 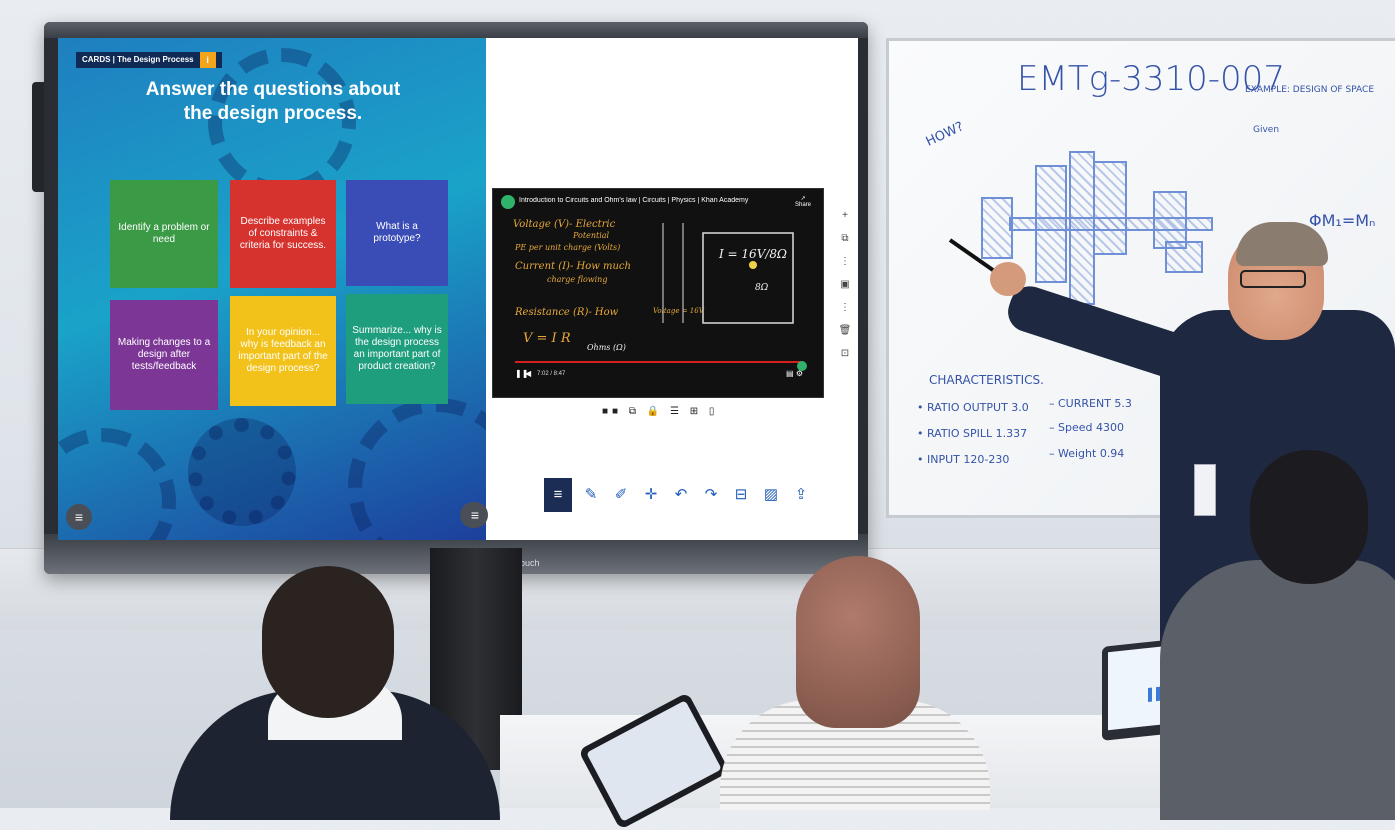 What do you see at coordinates (456, 30) in the screenshot?
I see `display-top-bezel` at bounding box center [456, 30].